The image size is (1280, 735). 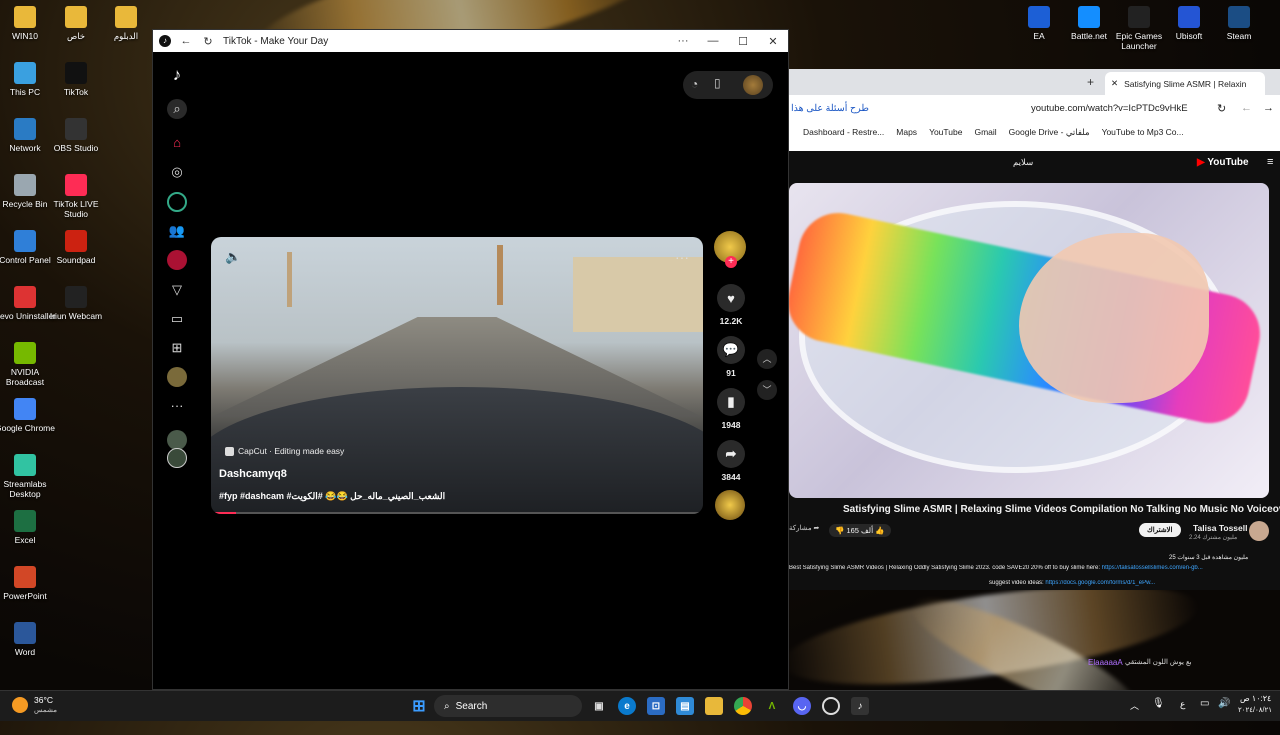 What do you see at coordinates (860, 706) in the screenshot?
I see `tiktok-taskbar-icon: ♪` at bounding box center [860, 706].